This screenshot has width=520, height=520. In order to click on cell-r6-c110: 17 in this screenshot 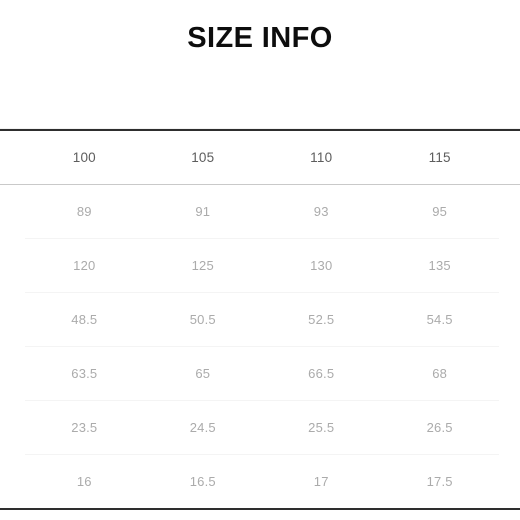, I will do `click(321, 481)`.